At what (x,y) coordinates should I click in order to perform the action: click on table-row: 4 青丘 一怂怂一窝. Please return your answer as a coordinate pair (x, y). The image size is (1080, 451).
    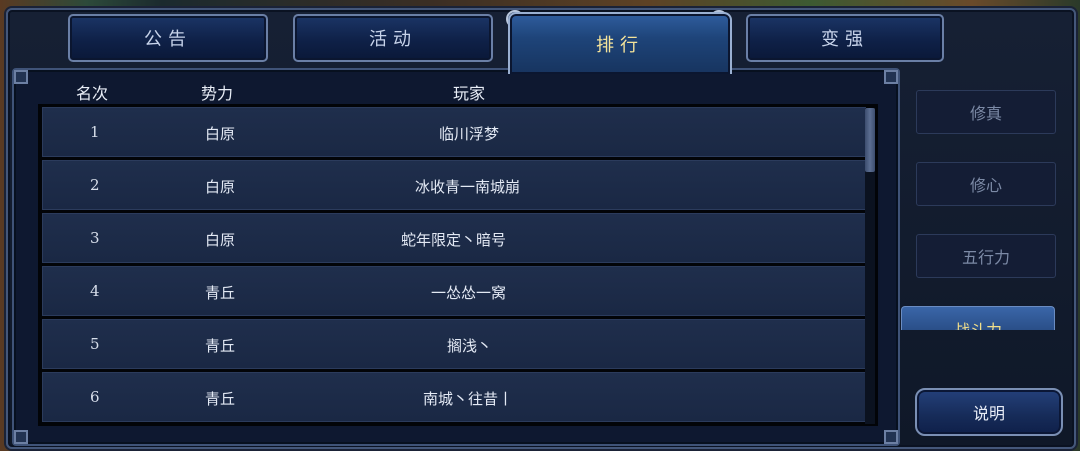
    Looking at the image, I should click on (454, 291).